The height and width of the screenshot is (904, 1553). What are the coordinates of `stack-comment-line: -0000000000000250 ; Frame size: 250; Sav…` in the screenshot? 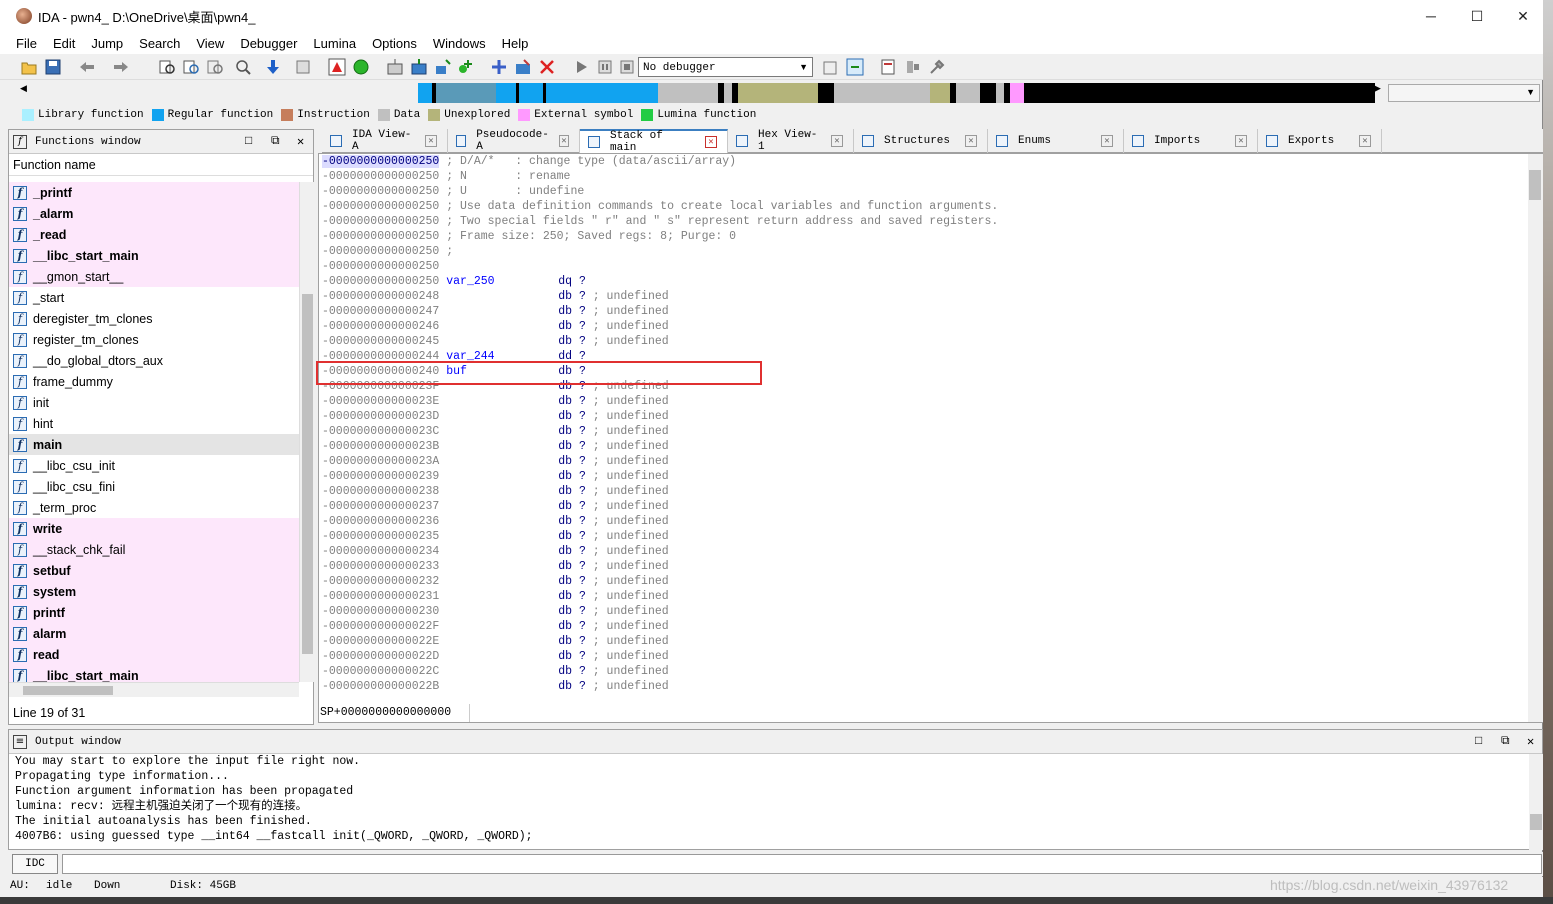 It's located at (660, 236).